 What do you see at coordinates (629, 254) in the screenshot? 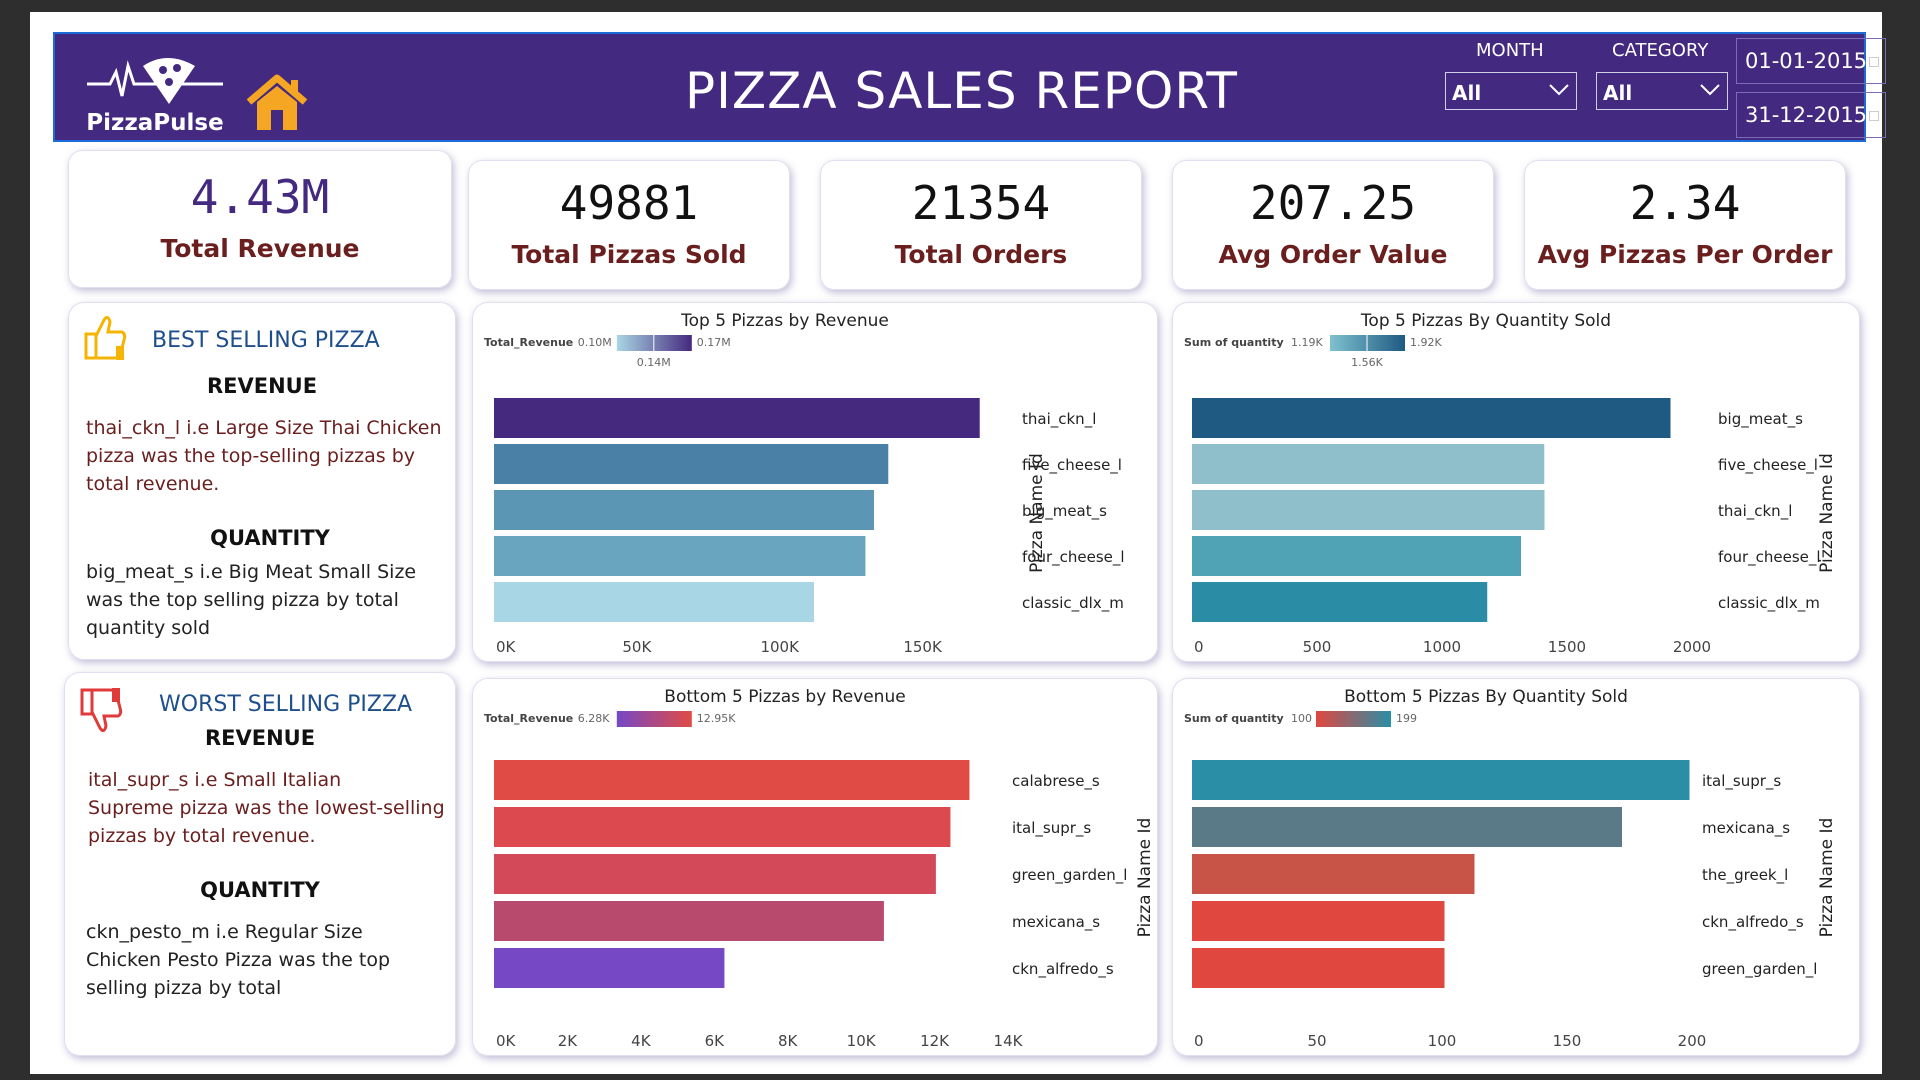
I see `kpi-label: Total Pizzas Sold` at bounding box center [629, 254].